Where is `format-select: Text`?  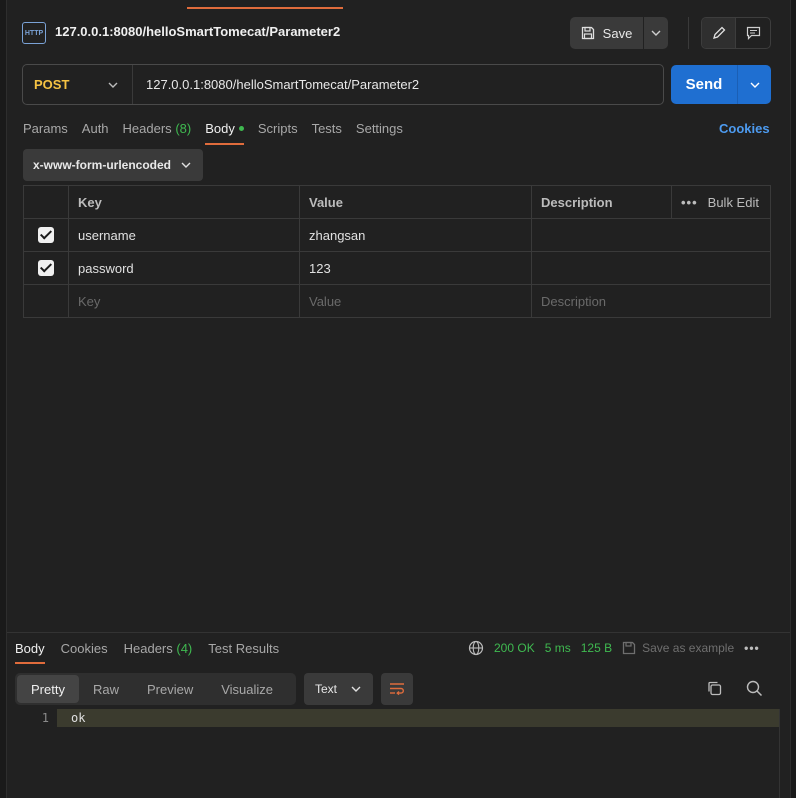
format-select: Text is located at coordinates (338, 689).